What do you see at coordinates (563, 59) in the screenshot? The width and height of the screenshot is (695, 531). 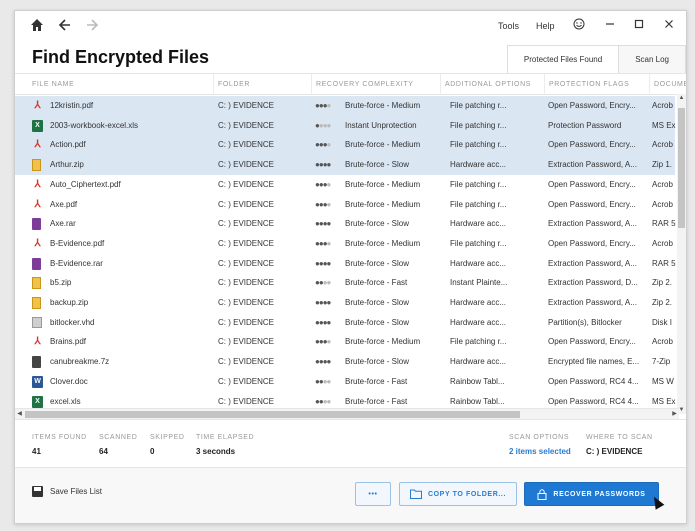 I see `tab-protected-files: Protected Files Found` at bounding box center [563, 59].